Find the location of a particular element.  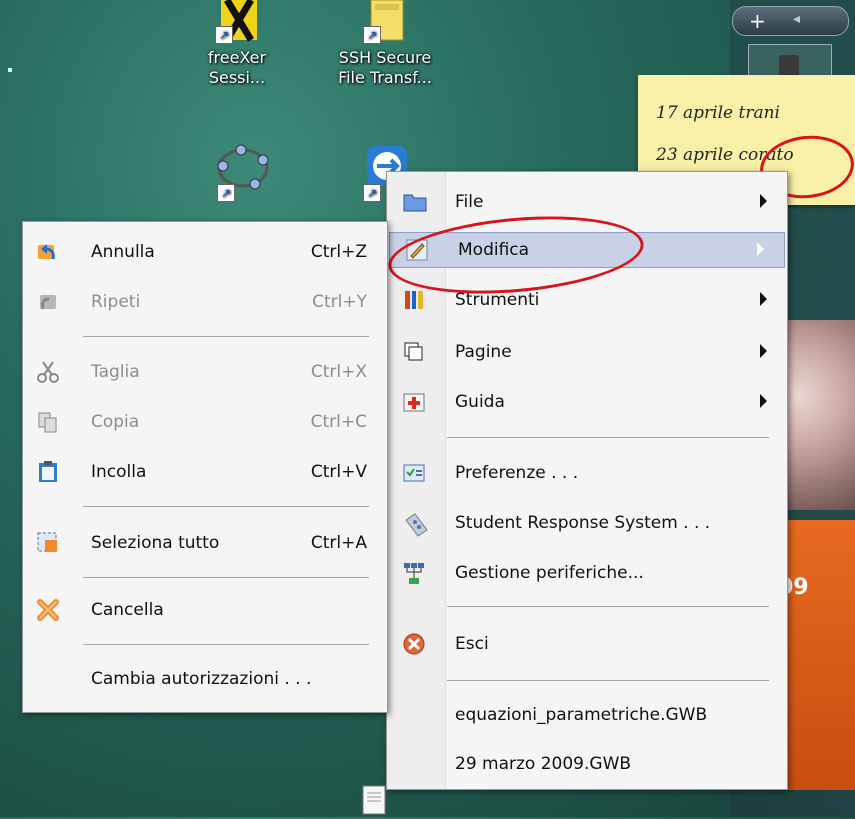

pages-icon is located at coordinates (414, 352).